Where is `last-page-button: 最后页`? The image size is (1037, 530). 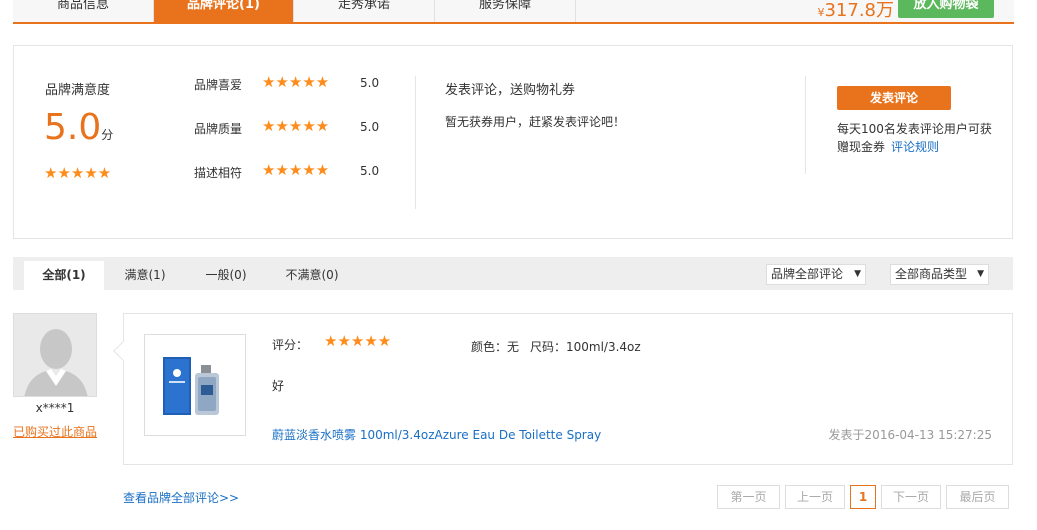
last-page-button: 最后页 is located at coordinates (977, 497).